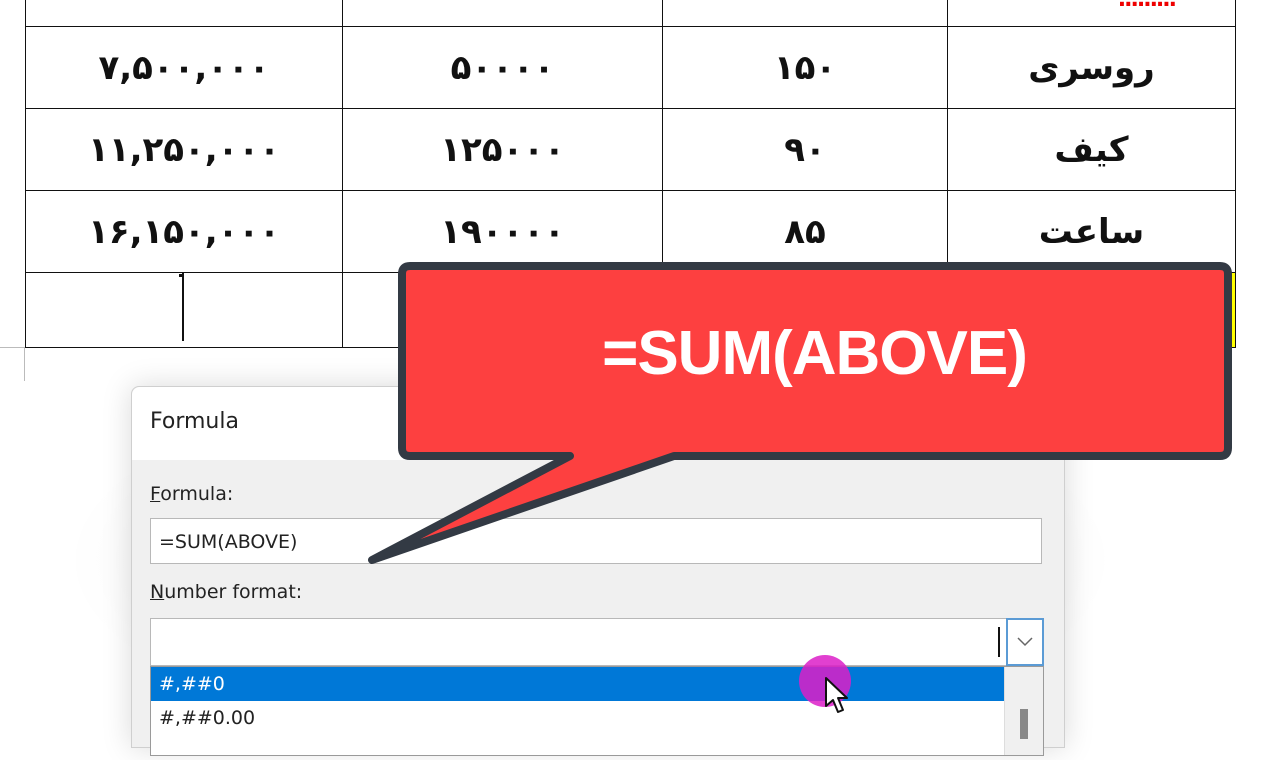 The image size is (1280, 760). Describe the element at coordinates (815, 353) in the screenshot. I see `callout-text: =SUM(ABOVE)` at that location.